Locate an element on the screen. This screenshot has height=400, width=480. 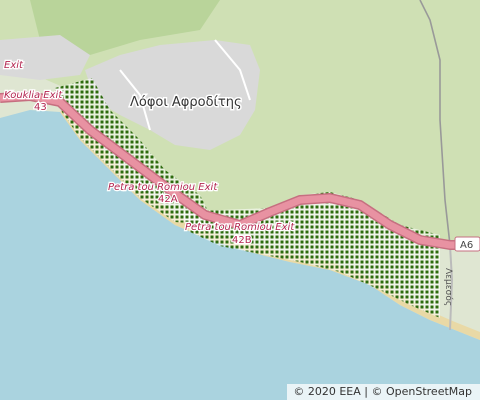
highway-shield-label: A6 is located at coordinates (466, 245).